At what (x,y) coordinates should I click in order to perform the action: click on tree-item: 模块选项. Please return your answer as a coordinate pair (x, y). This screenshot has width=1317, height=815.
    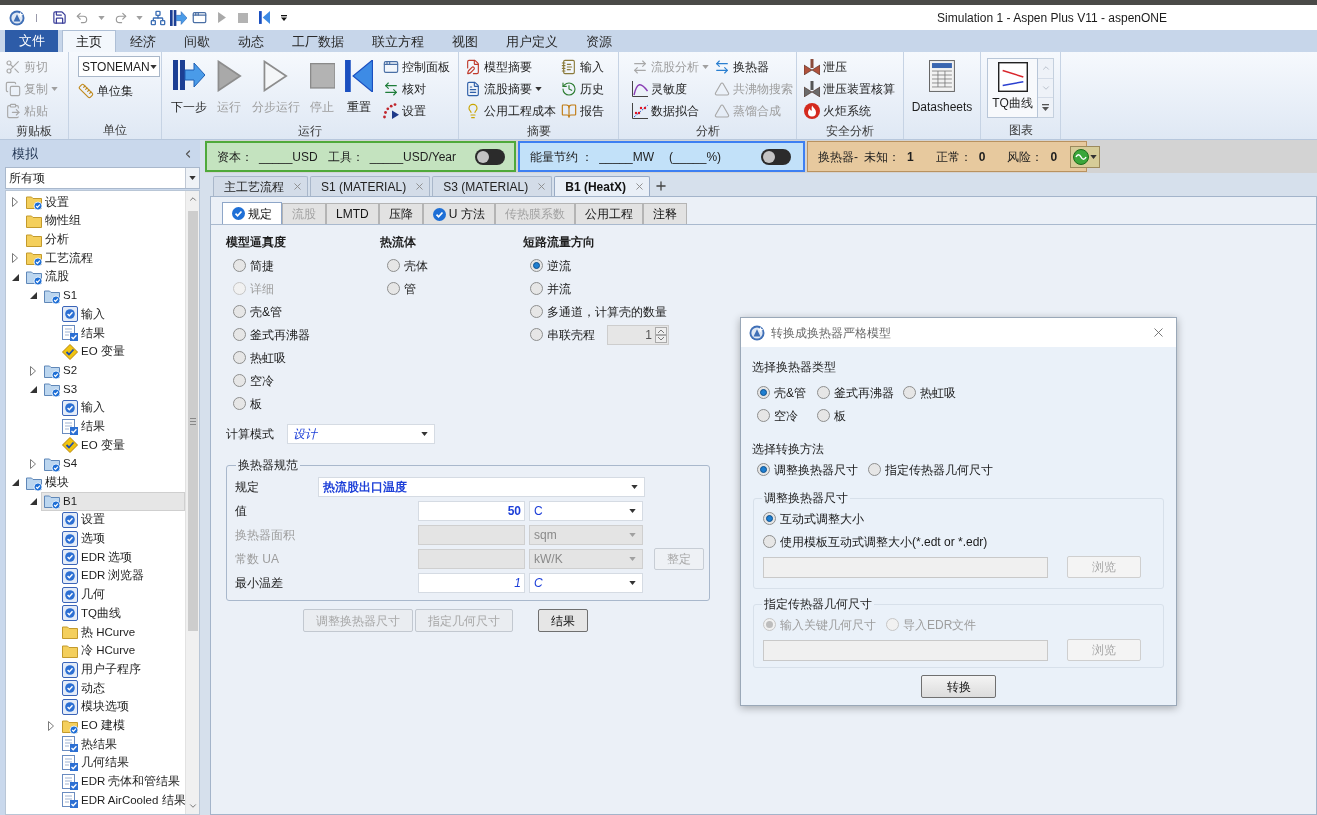
    Looking at the image, I should click on (122, 707).